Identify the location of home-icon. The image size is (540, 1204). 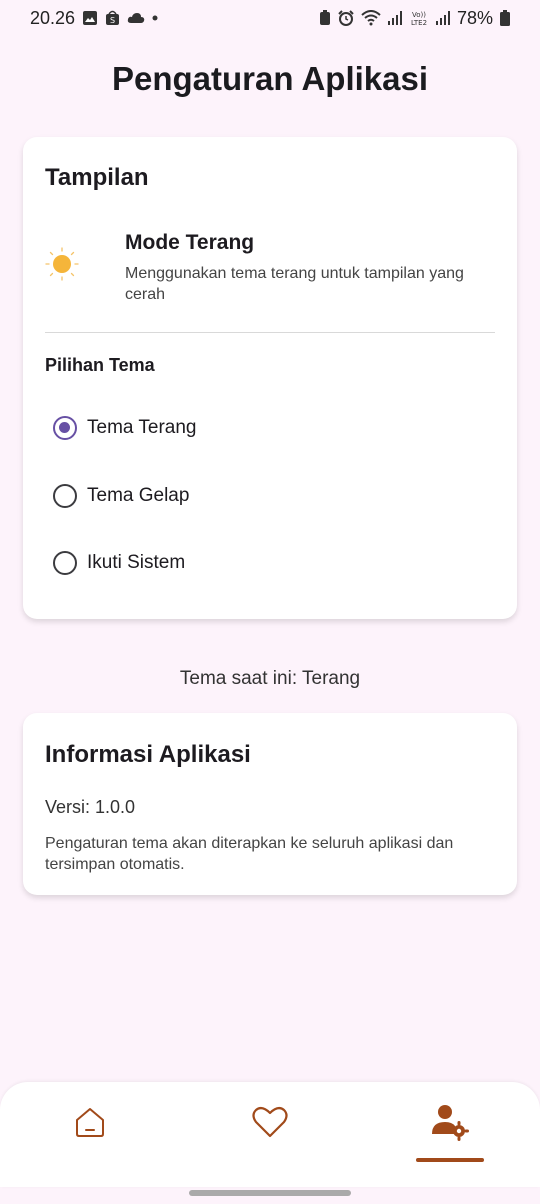
(90, 1122).